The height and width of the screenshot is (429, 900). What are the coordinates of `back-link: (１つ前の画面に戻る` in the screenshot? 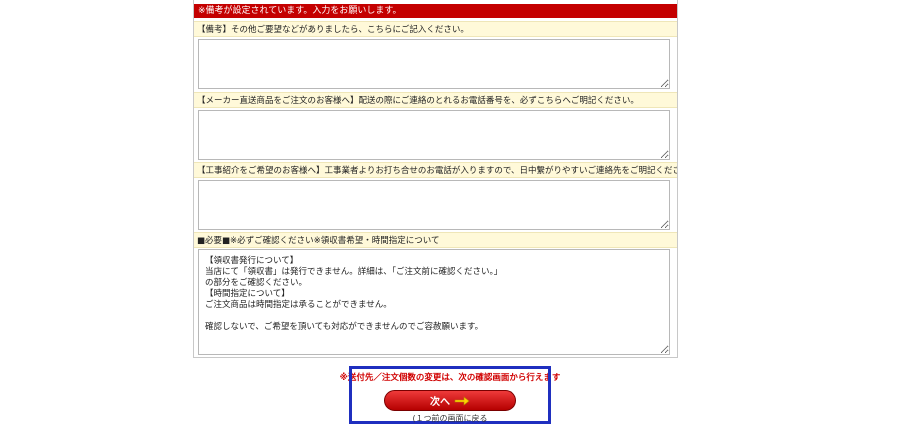 It's located at (450, 419).